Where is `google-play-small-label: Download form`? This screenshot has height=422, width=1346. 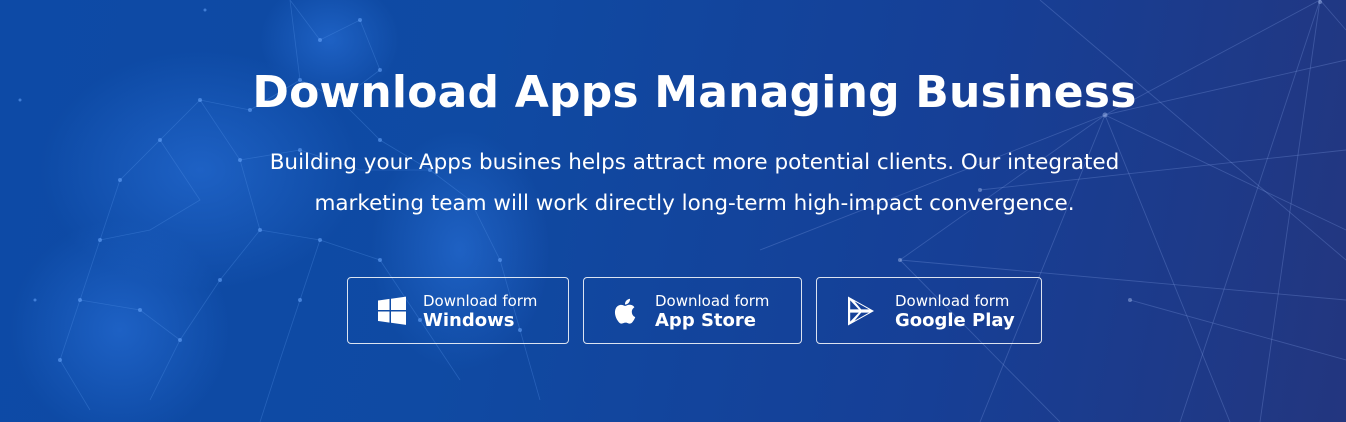
google-play-small-label: Download form is located at coordinates (952, 301).